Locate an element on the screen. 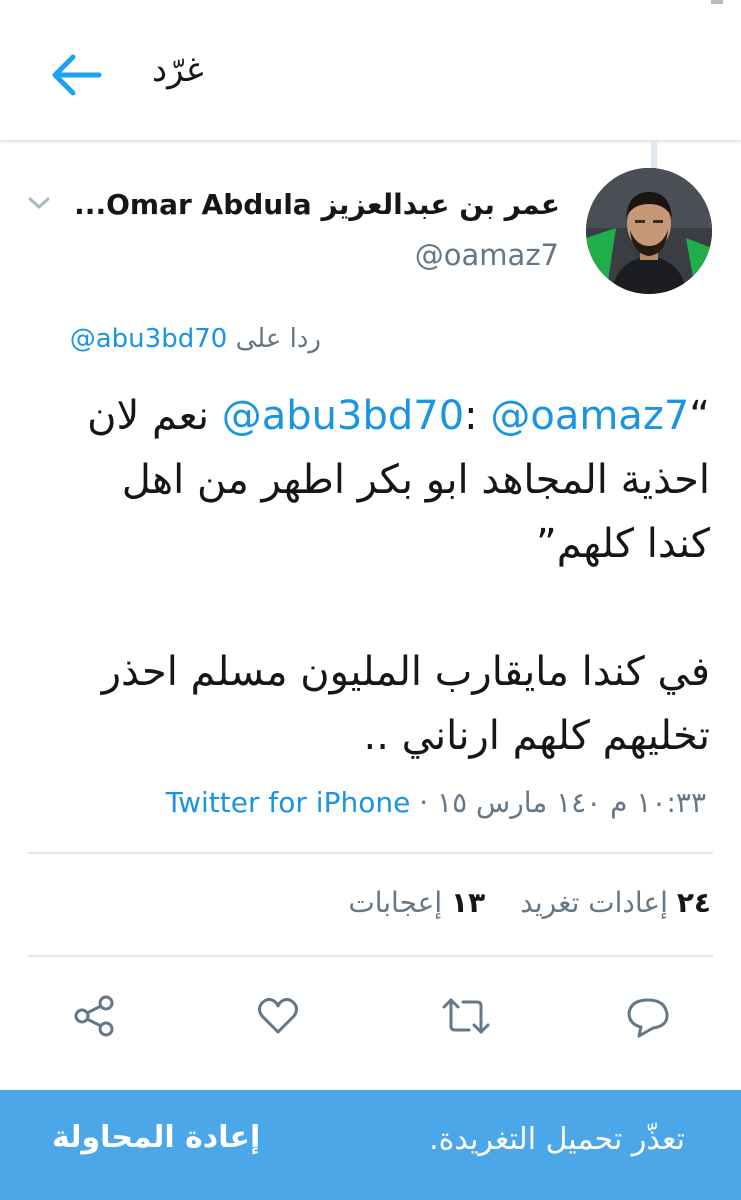 This screenshot has width=741, height=1200. chevron-down-icon is located at coordinates (39, 203).